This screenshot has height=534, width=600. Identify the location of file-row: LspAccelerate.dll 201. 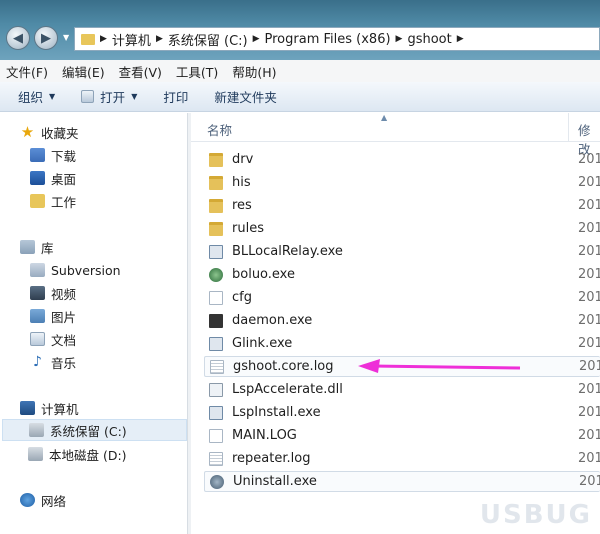
(402, 389).